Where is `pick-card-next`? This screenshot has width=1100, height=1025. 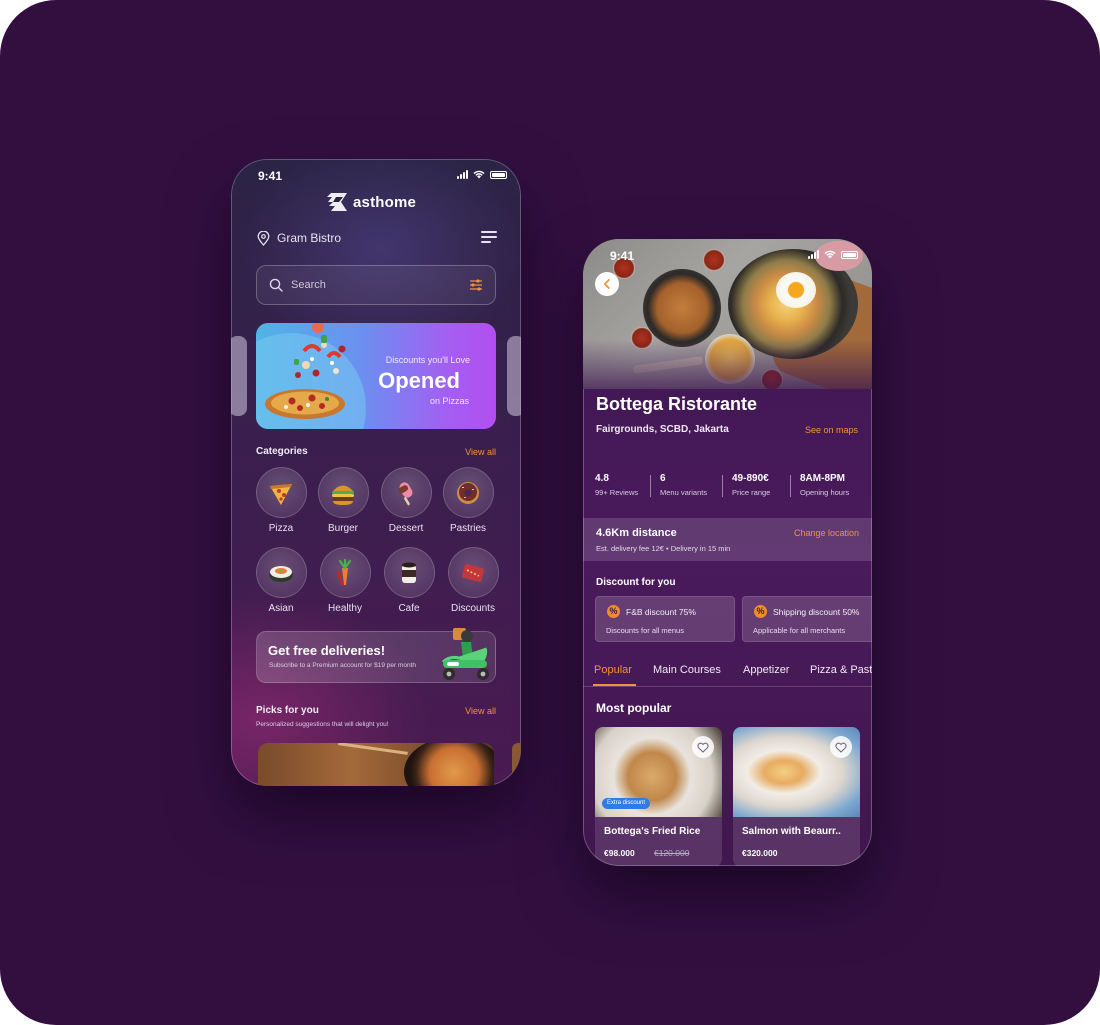 pick-card-next is located at coordinates (516, 764).